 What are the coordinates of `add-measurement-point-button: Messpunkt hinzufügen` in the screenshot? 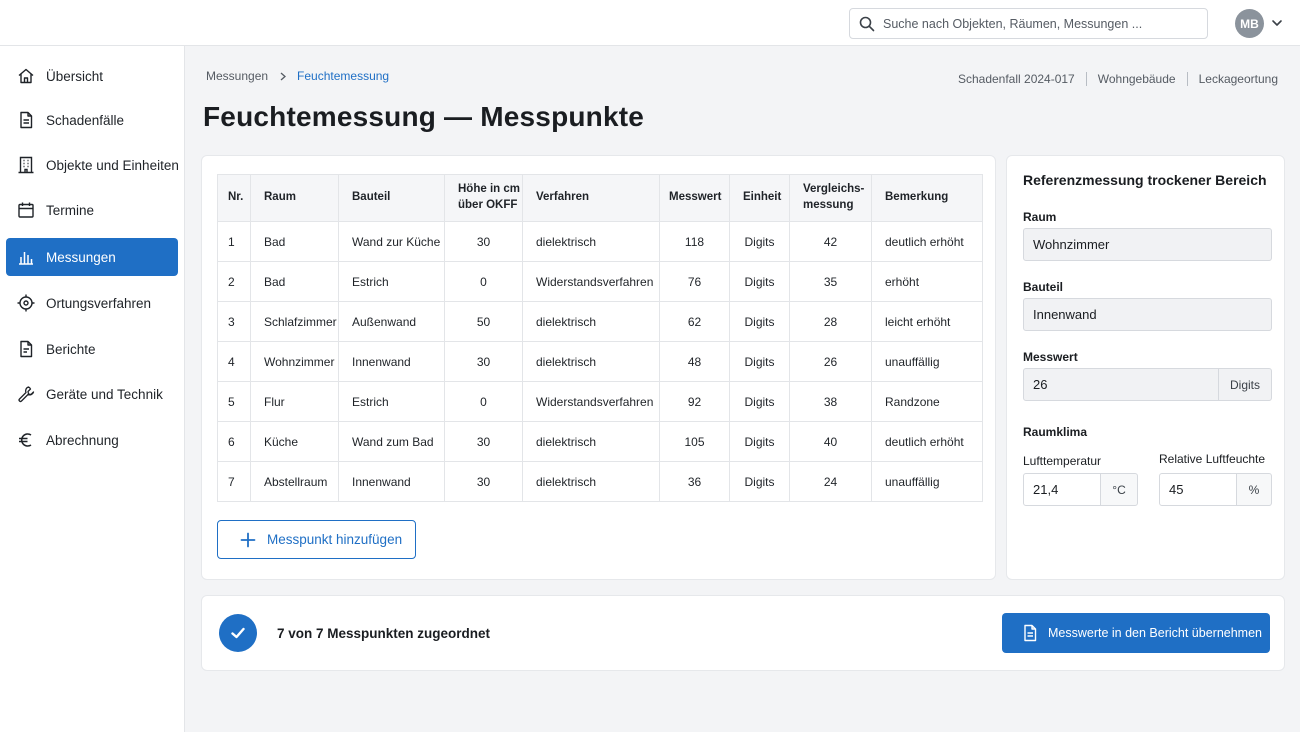 It's located at (316, 539).